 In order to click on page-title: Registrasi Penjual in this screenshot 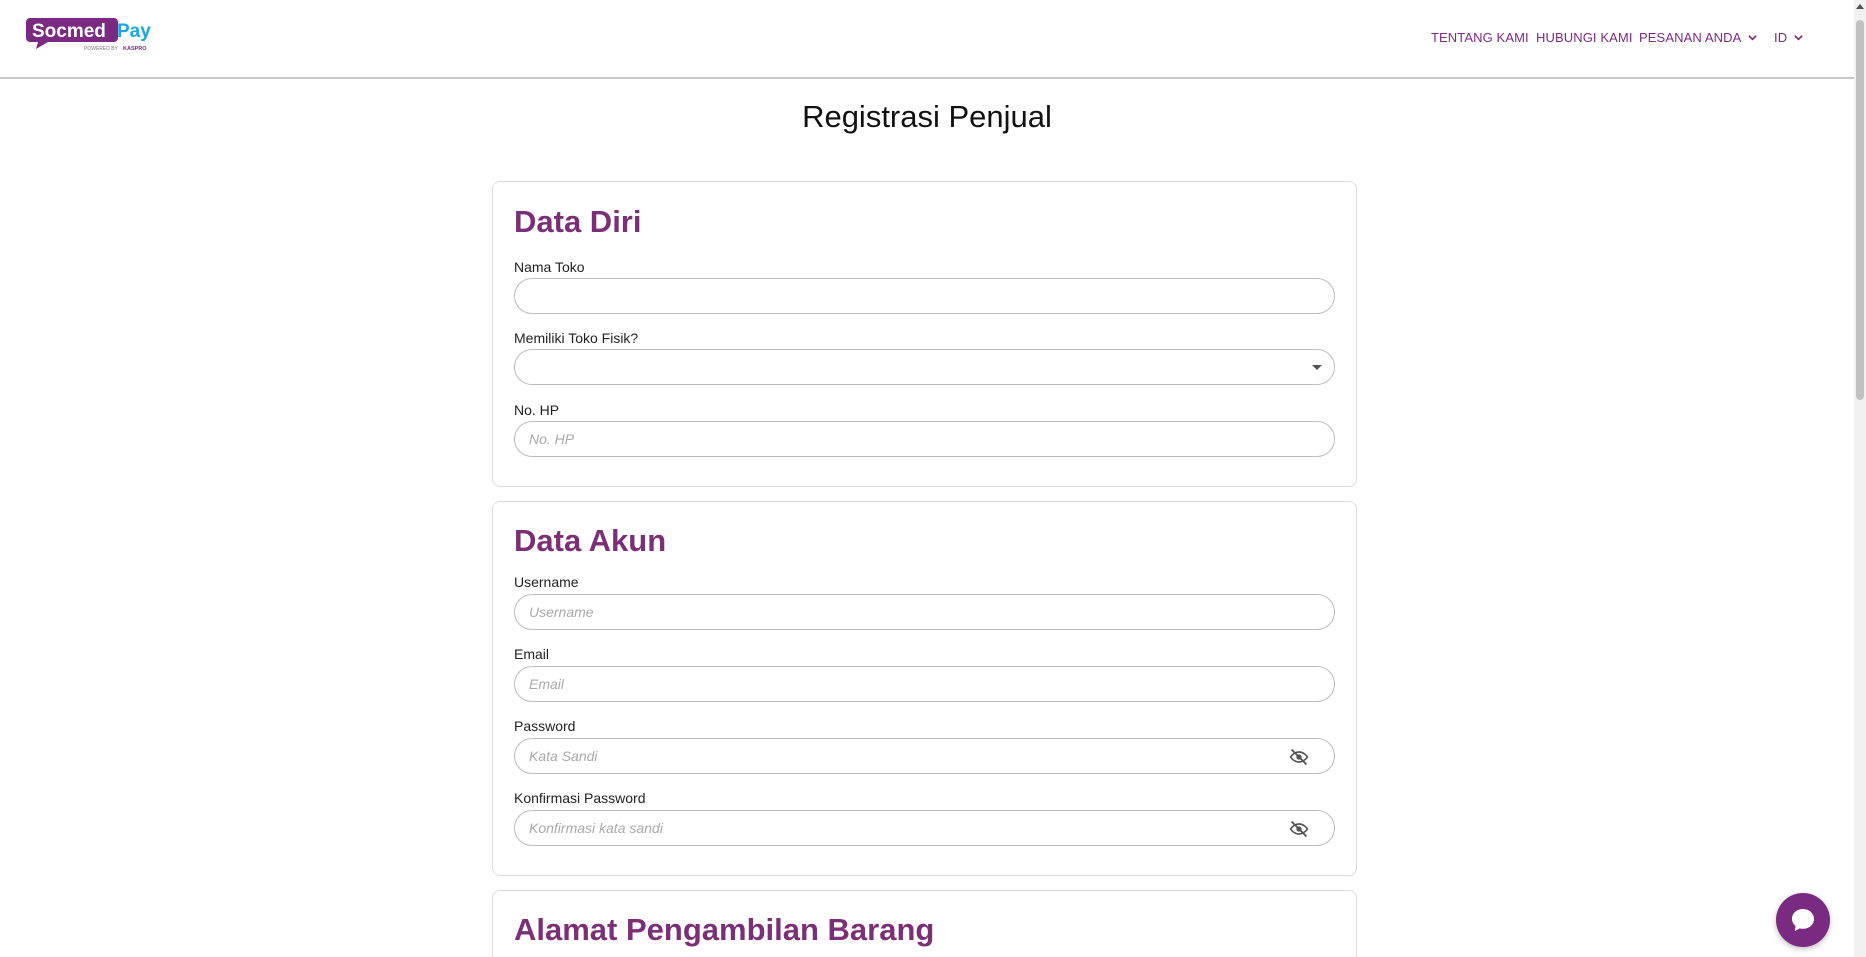, I will do `click(927, 116)`.